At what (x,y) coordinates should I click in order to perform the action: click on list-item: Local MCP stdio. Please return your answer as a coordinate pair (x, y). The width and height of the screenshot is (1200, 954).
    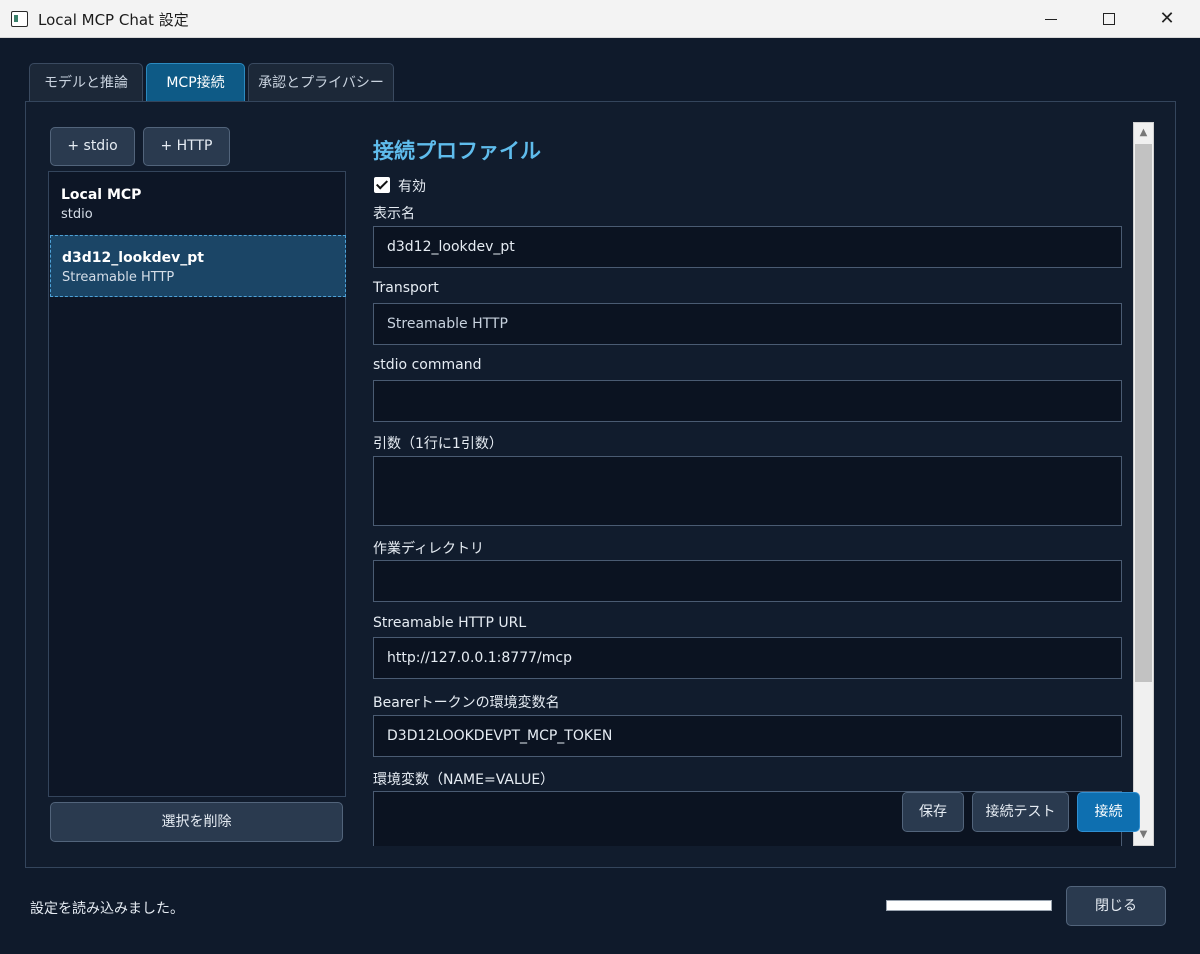
    Looking at the image, I should click on (198, 204).